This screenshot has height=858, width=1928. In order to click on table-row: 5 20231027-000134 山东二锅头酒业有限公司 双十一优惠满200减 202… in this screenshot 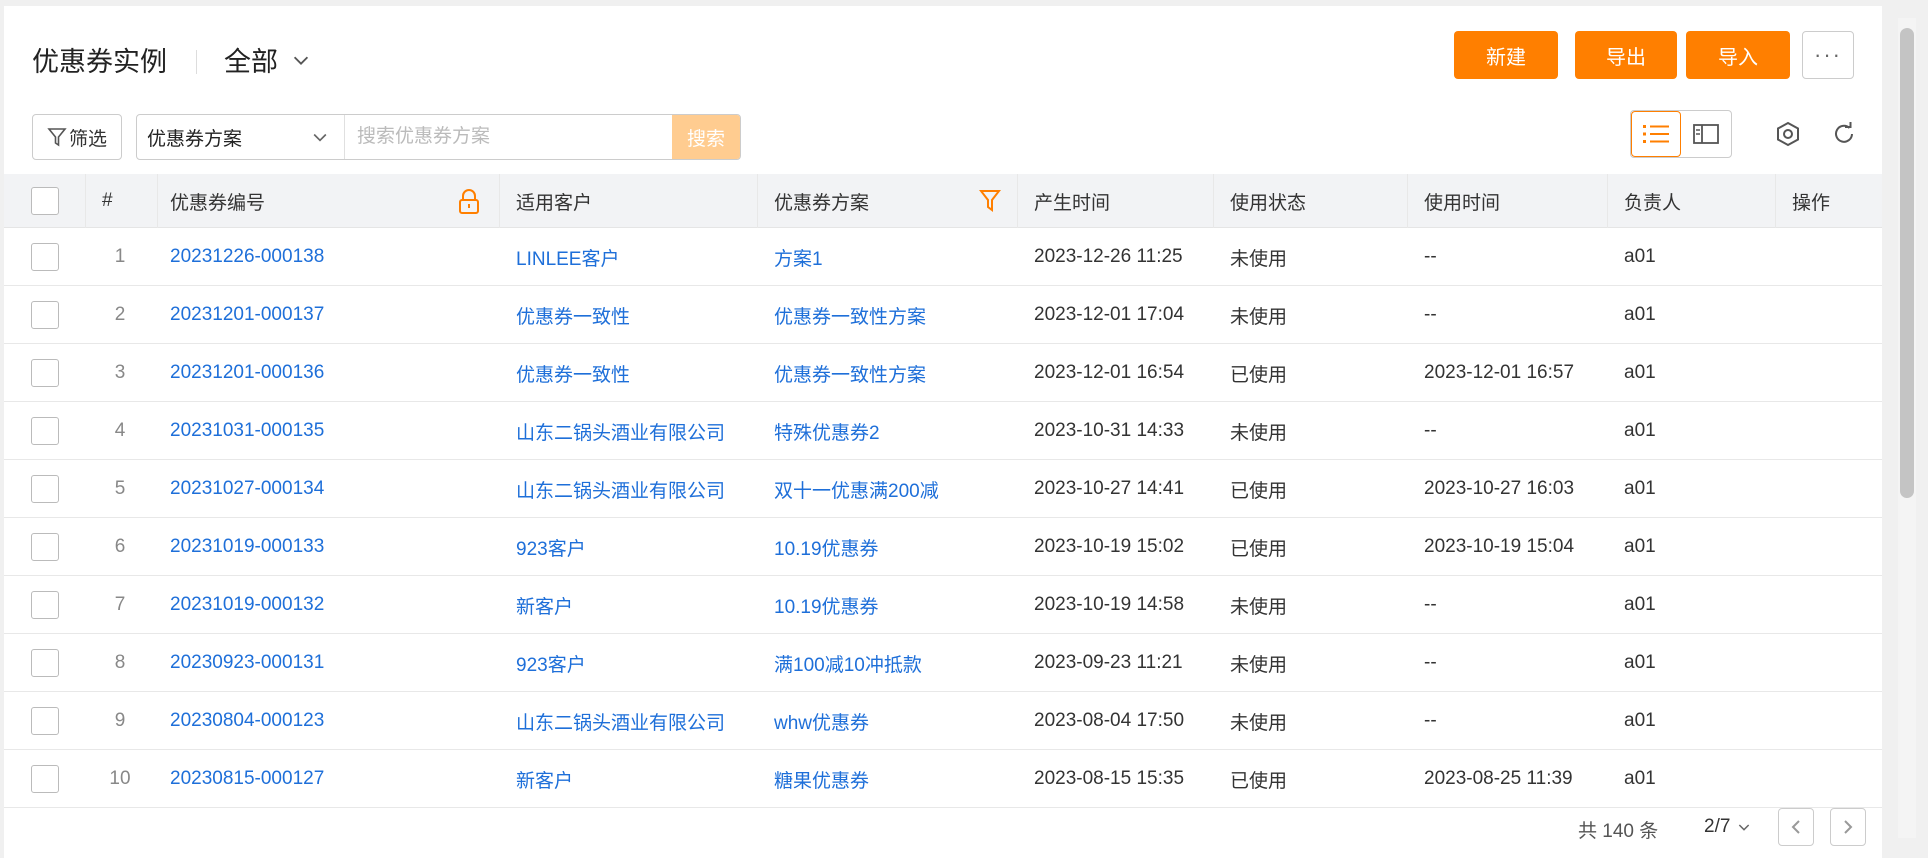, I will do `click(943, 489)`.